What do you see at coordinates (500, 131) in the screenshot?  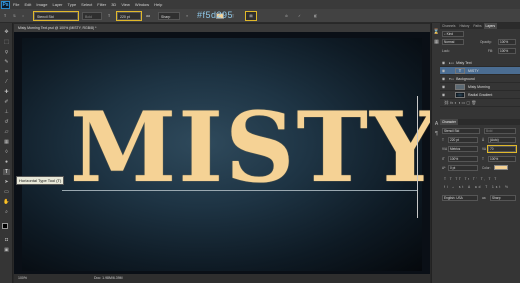 I see `char-font-style-select: Bold` at bounding box center [500, 131].